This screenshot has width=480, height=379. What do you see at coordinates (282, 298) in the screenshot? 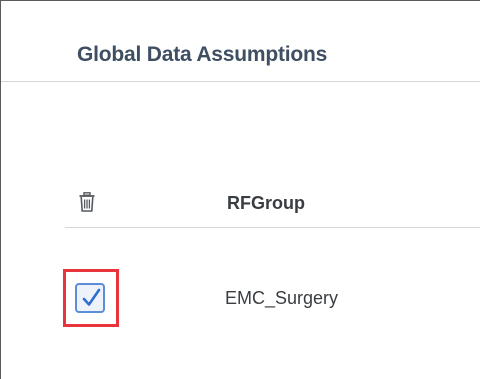
I see `rfgroup-cell: EMC_Surgery` at bounding box center [282, 298].